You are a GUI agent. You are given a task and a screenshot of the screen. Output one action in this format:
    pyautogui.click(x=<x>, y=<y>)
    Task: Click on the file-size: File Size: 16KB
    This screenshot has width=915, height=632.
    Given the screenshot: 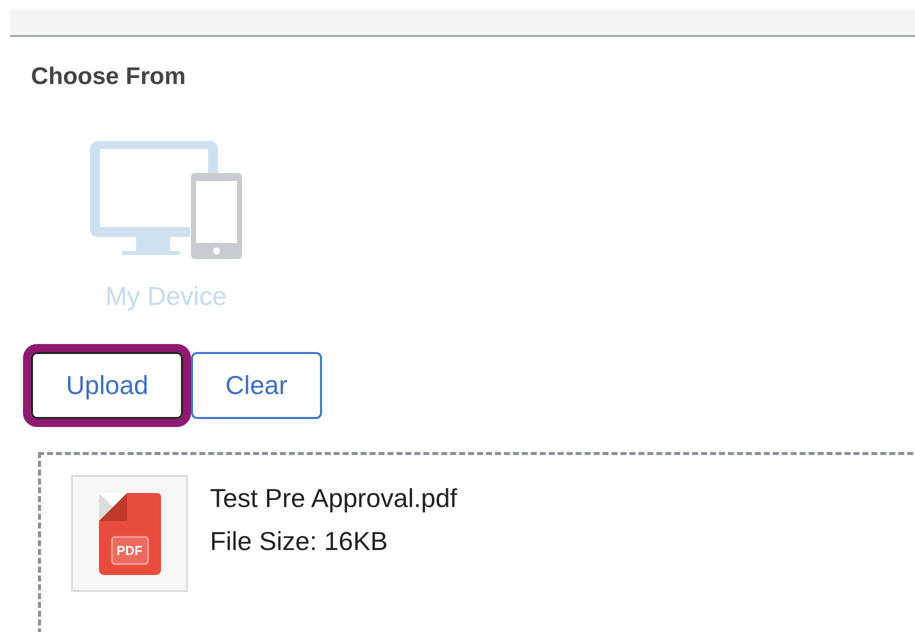 What is the action you would take?
    pyautogui.click(x=299, y=541)
    